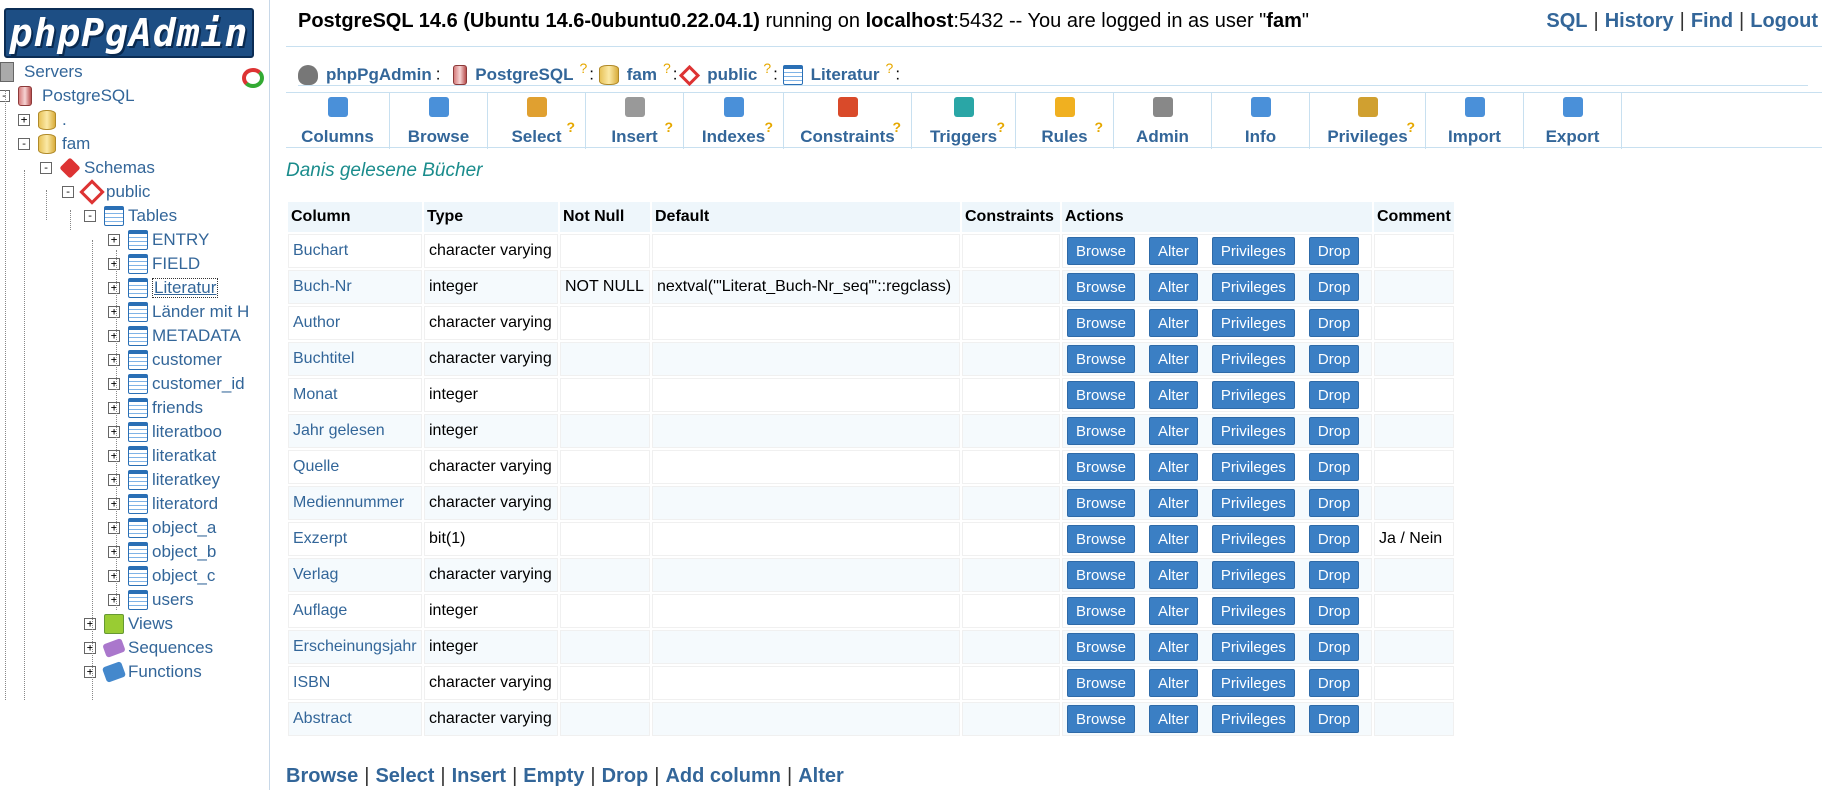 The width and height of the screenshot is (1822, 790). Describe the element at coordinates (718, 75) in the screenshot. I see `breadcrumb-schema: public` at that location.